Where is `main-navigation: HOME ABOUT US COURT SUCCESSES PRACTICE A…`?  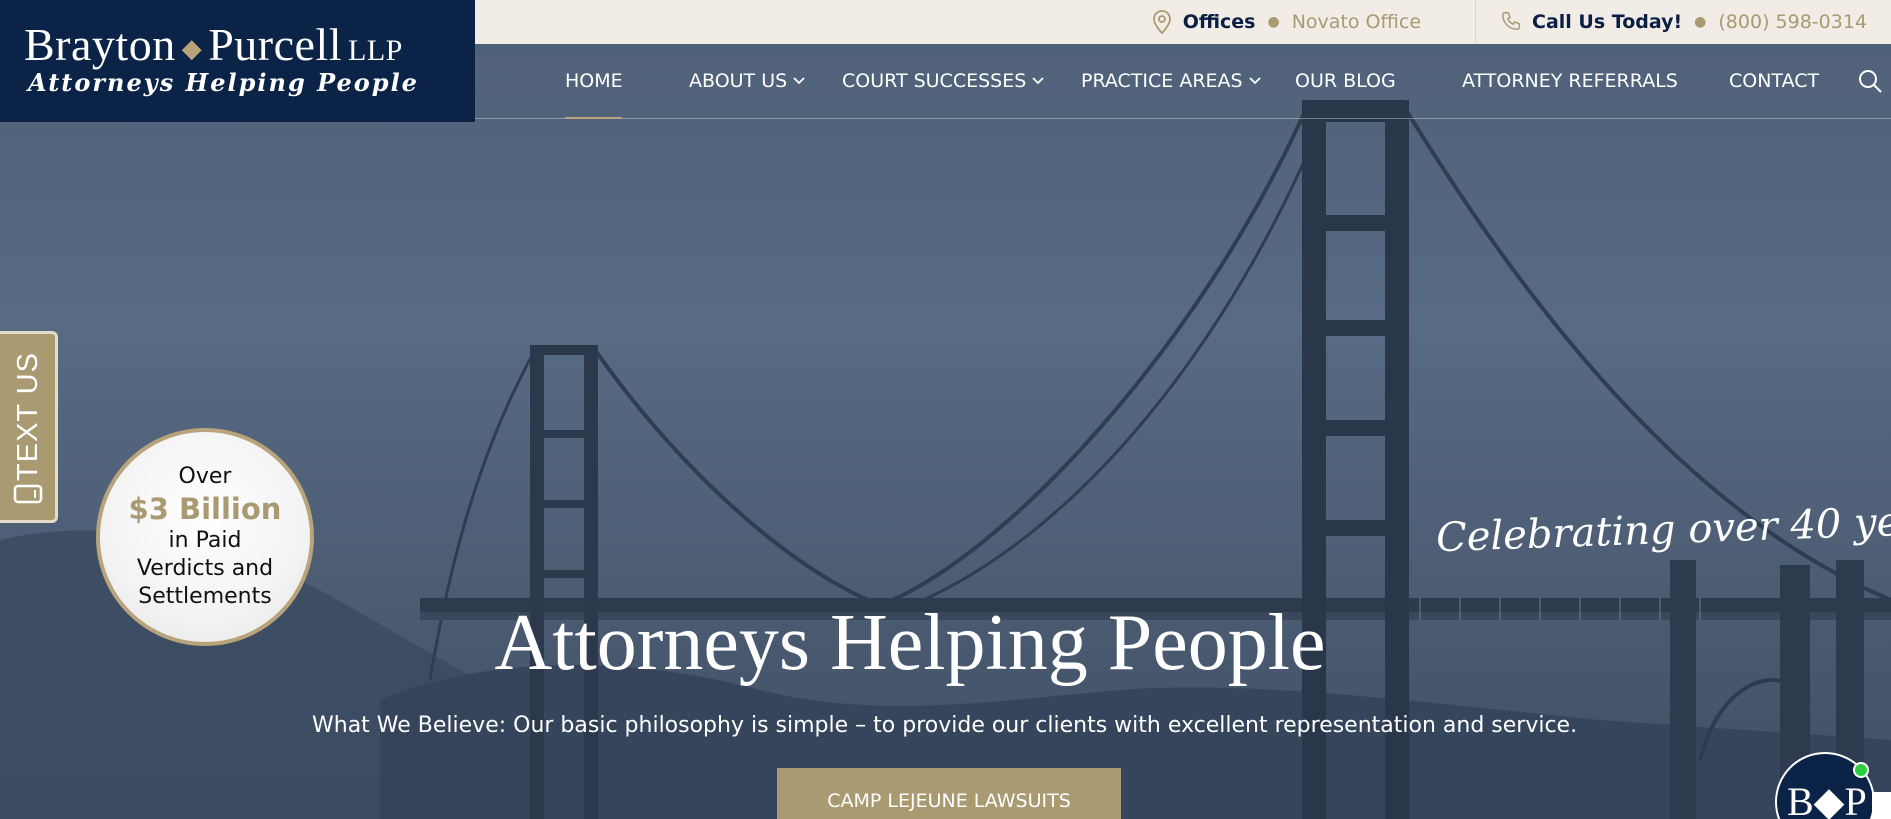 main-navigation: HOME ABOUT US COURT SUCCESSES PRACTICE A… is located at coordinates (1183, 81).